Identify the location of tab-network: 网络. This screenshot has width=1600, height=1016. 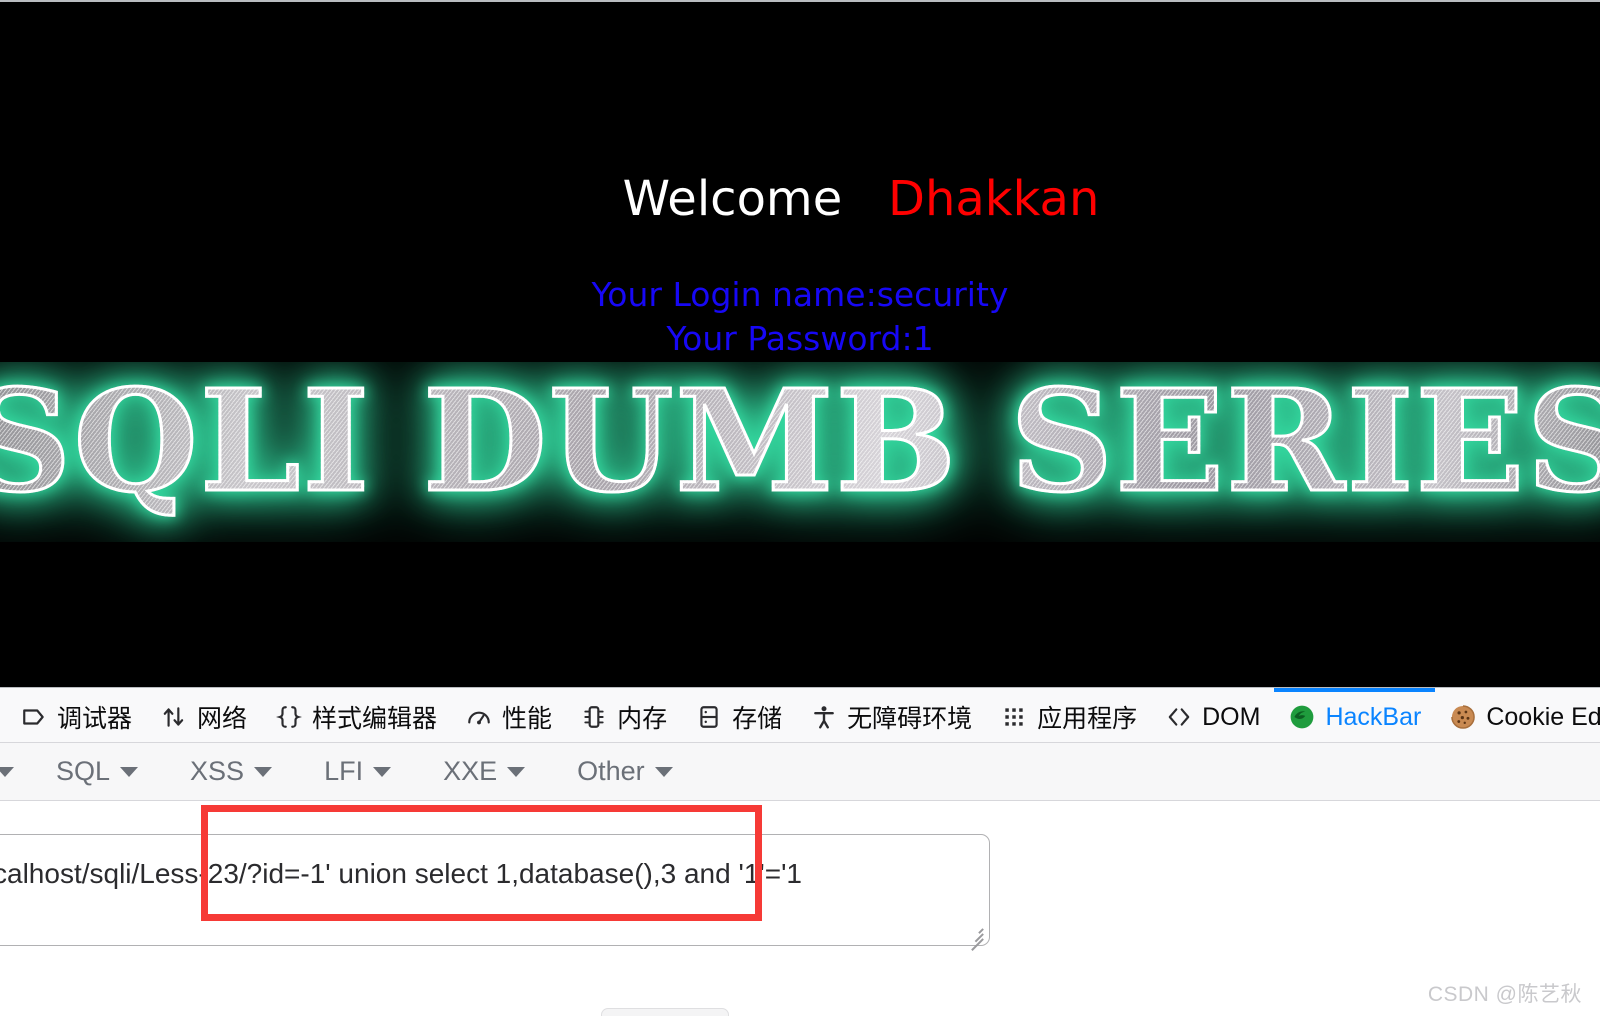
(203, 715).